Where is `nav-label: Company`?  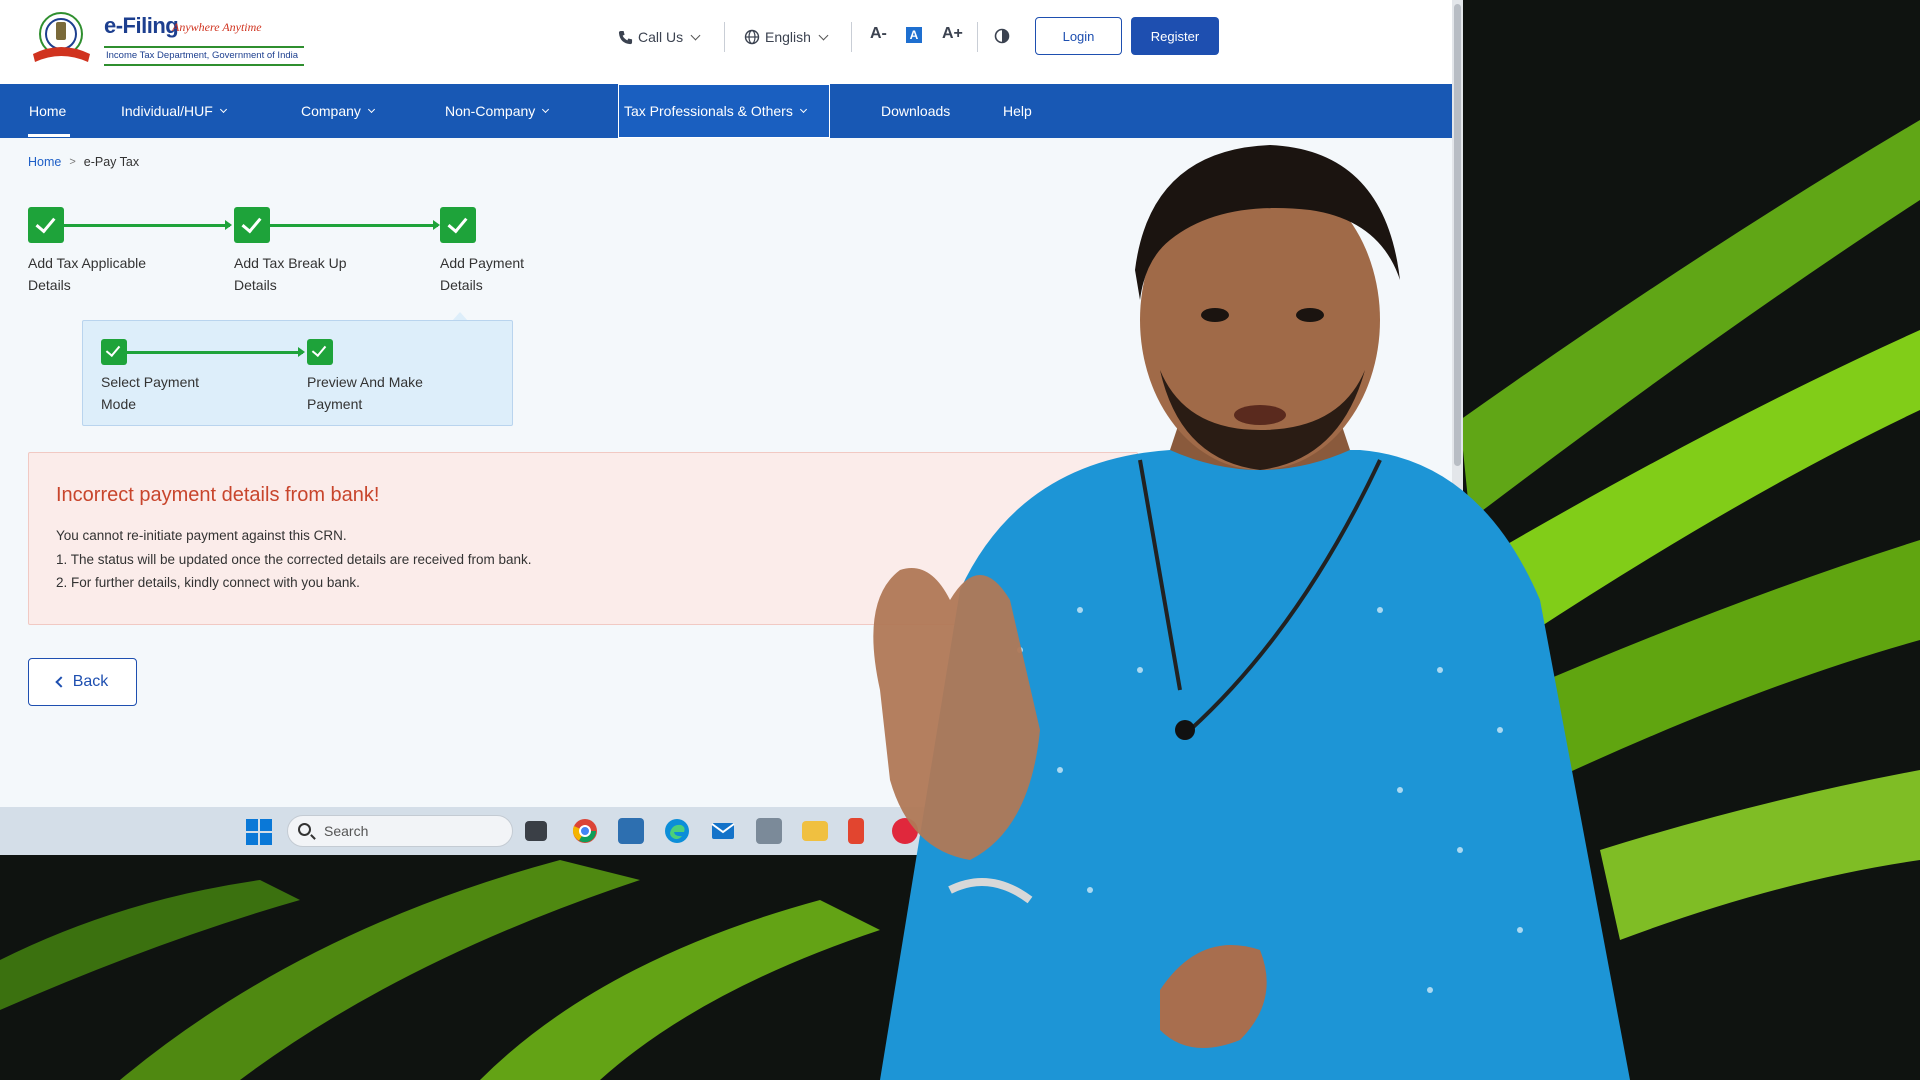
nav-label: Company is located at coordinates (331, 111).